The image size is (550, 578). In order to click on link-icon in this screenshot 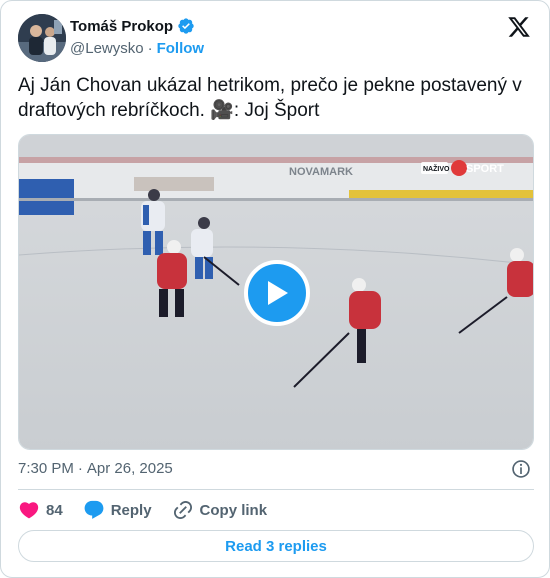, I will do `click(182, 510)`.